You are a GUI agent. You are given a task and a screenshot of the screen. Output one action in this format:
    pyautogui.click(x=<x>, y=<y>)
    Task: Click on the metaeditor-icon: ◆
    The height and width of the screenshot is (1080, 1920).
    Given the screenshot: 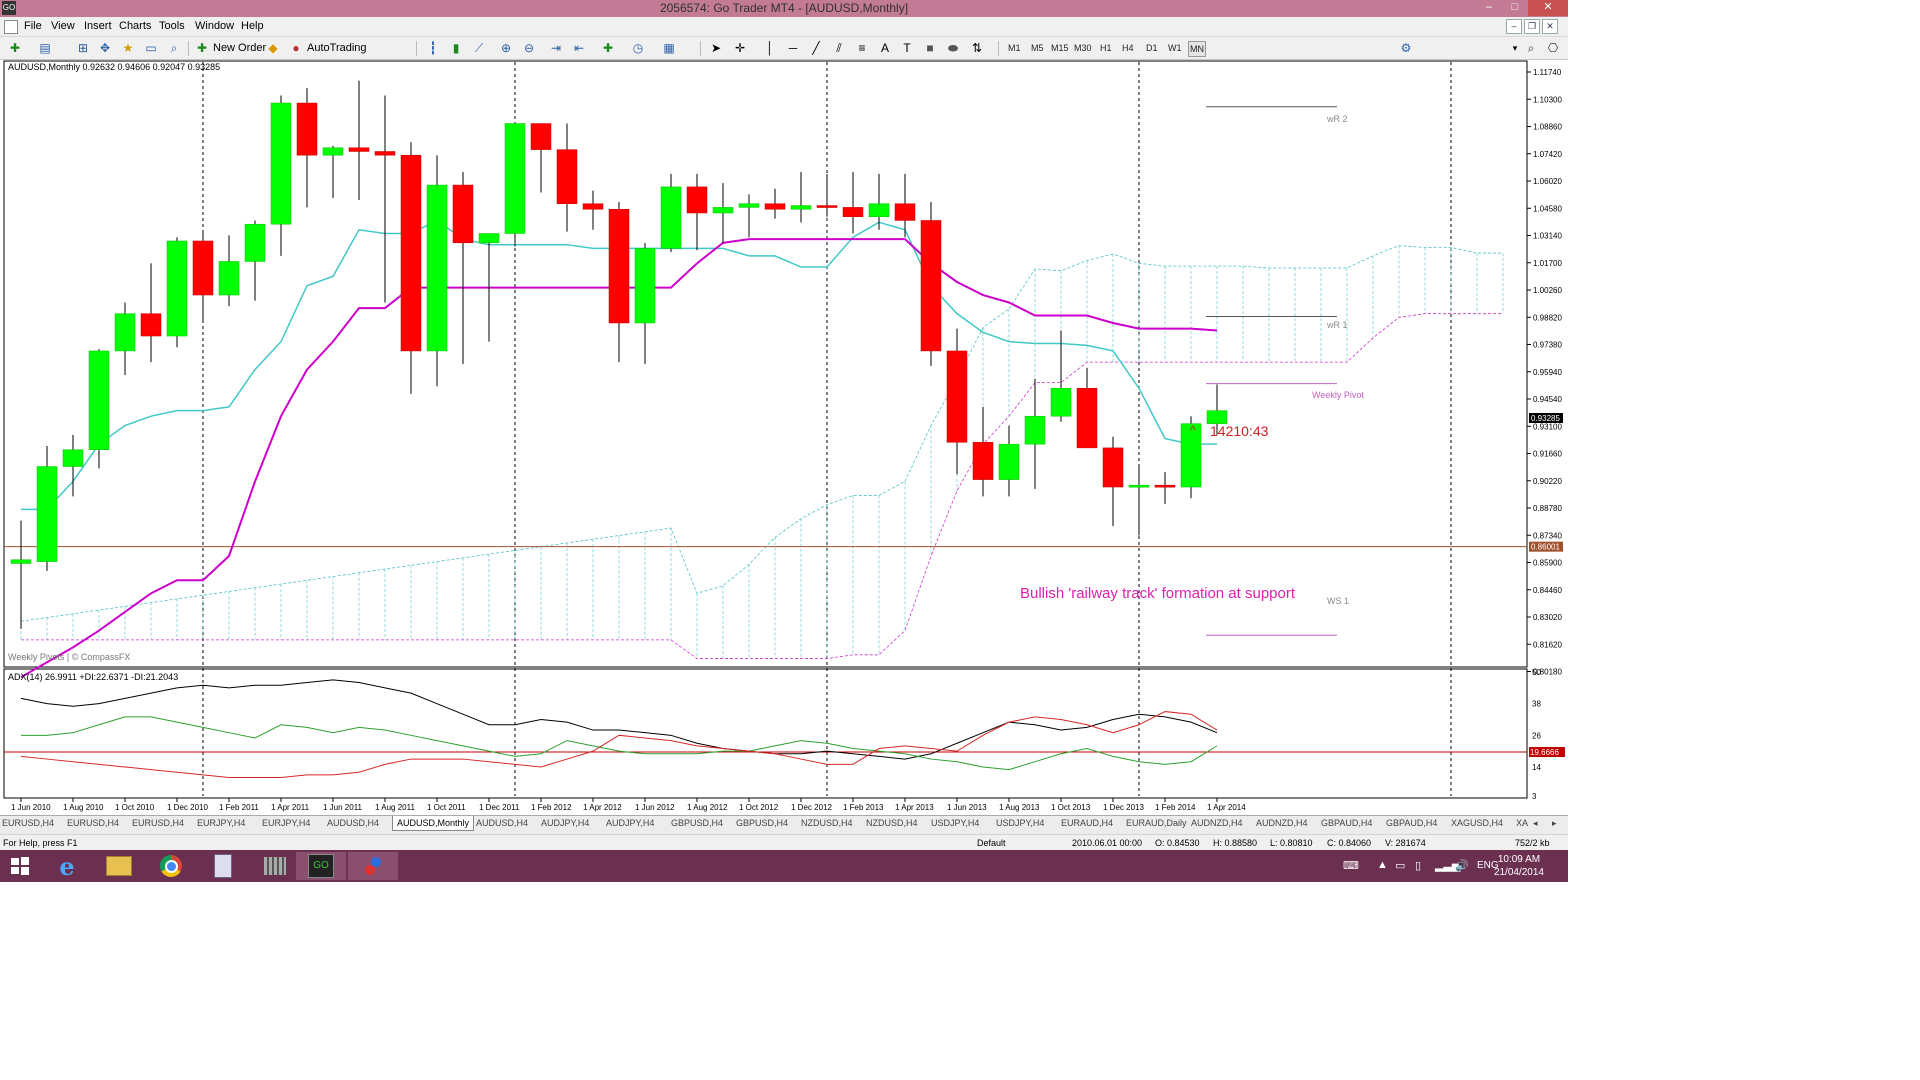 What is the action you would take?
    pyautogui.click(x=273, y=48)
    